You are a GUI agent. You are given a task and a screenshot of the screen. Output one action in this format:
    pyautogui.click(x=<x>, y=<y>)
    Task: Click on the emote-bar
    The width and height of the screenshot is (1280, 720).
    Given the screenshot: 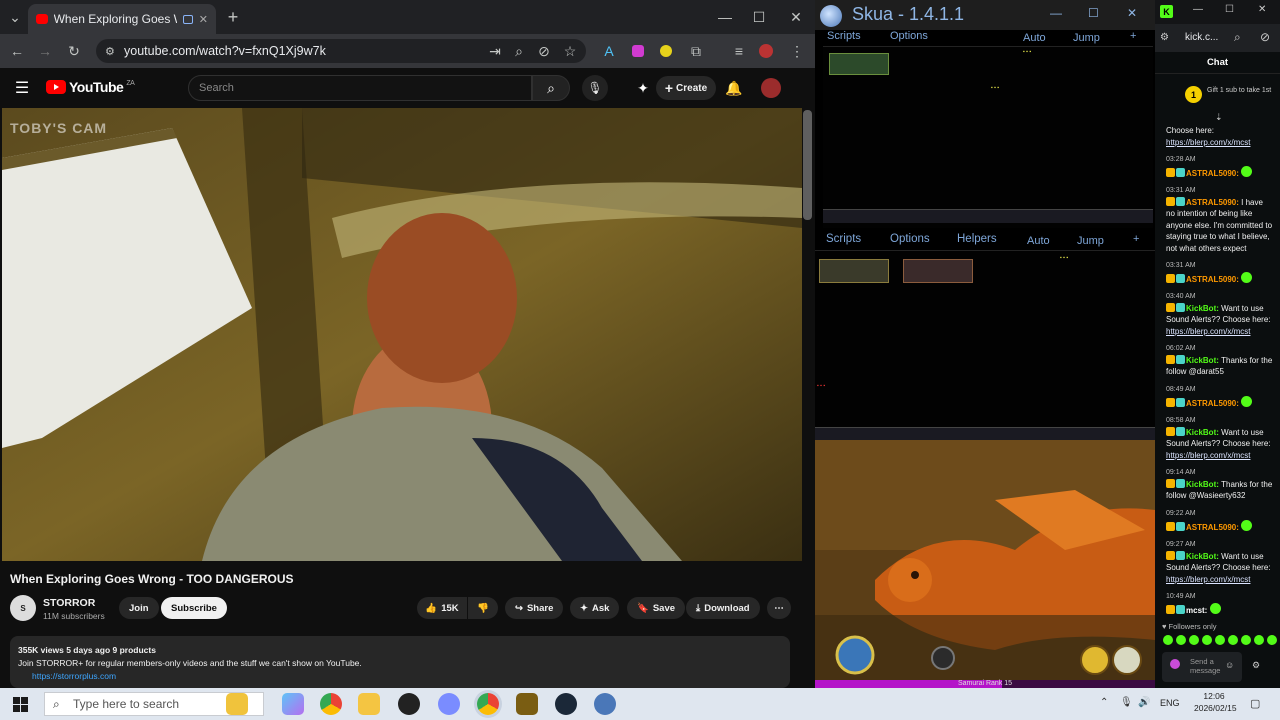 What is the action you would take?
    pyautogui.click(x=1220, y=642)
    